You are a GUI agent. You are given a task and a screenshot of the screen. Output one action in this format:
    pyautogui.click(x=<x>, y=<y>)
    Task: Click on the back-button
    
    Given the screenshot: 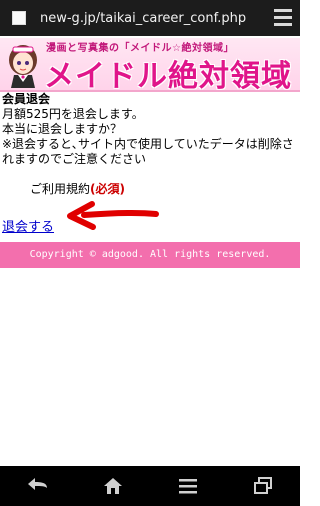 What is the action you would take?
    pyautogui.click(x=38, y=486)
    